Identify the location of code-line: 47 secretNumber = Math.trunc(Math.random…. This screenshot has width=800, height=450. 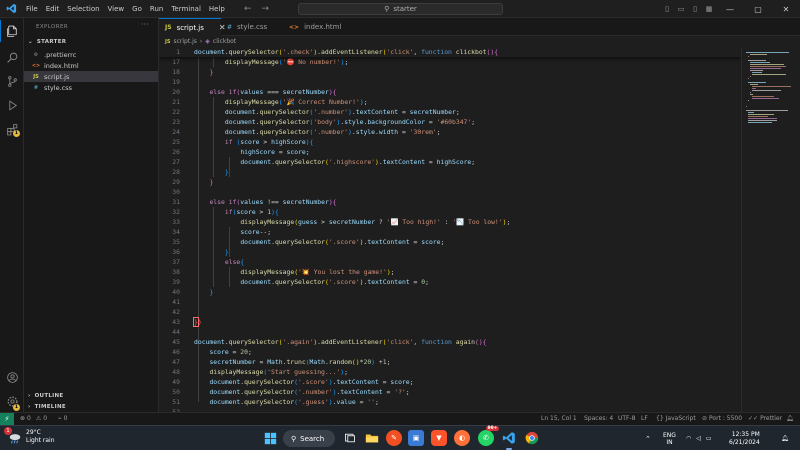
(450, 362).